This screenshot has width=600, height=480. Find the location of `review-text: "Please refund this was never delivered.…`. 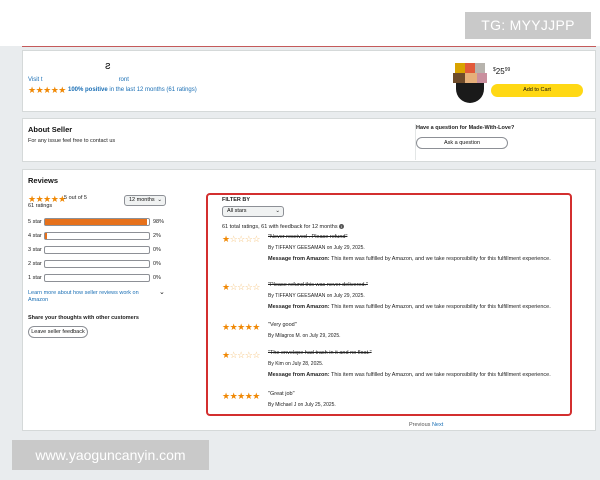

review-text: "Please refund this was never delivered.… is located at coordinates (318, 285).